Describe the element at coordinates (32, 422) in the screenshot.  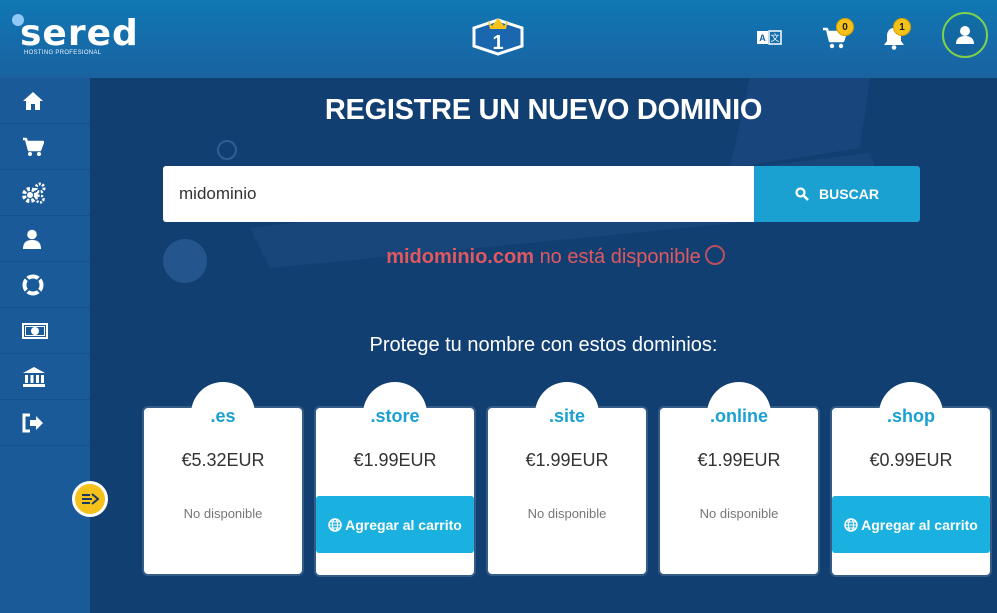
I see `logout-icon` at that location.